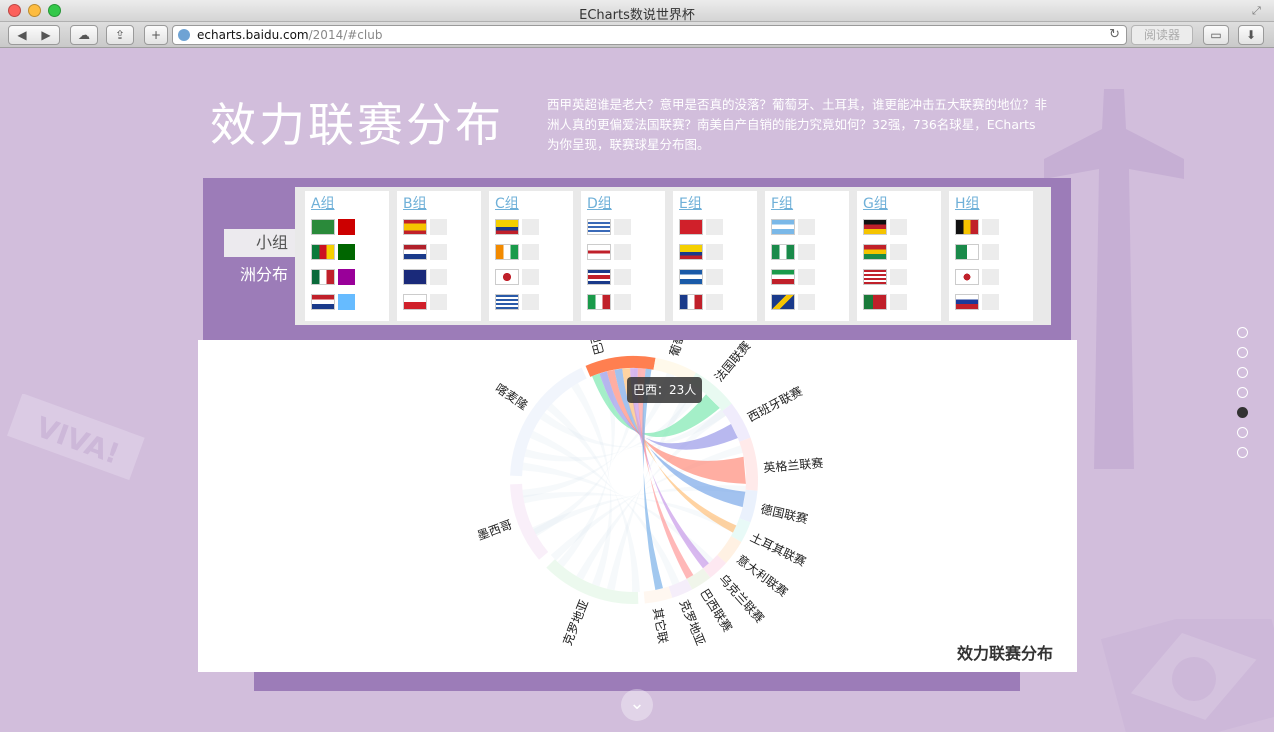 This screenshot has height=732, width=1274. I want to click on reader-button: 阅读器, so click(1162, 35).